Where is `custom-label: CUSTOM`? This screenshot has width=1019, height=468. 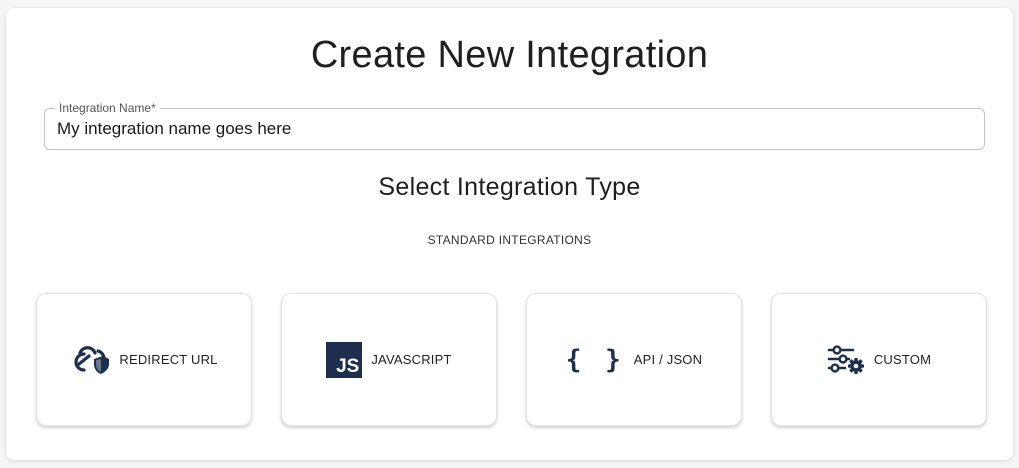 custom-label: CUSTOM is located at coordinates (902, 359).